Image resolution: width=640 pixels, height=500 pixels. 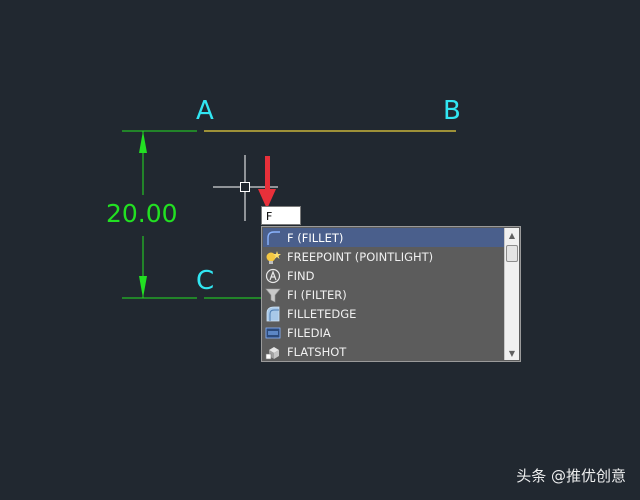 What do you see at coordinates (143, 142) in the screenshot?
I see `dimension-arrow-up` at bounding box center [143, 142].